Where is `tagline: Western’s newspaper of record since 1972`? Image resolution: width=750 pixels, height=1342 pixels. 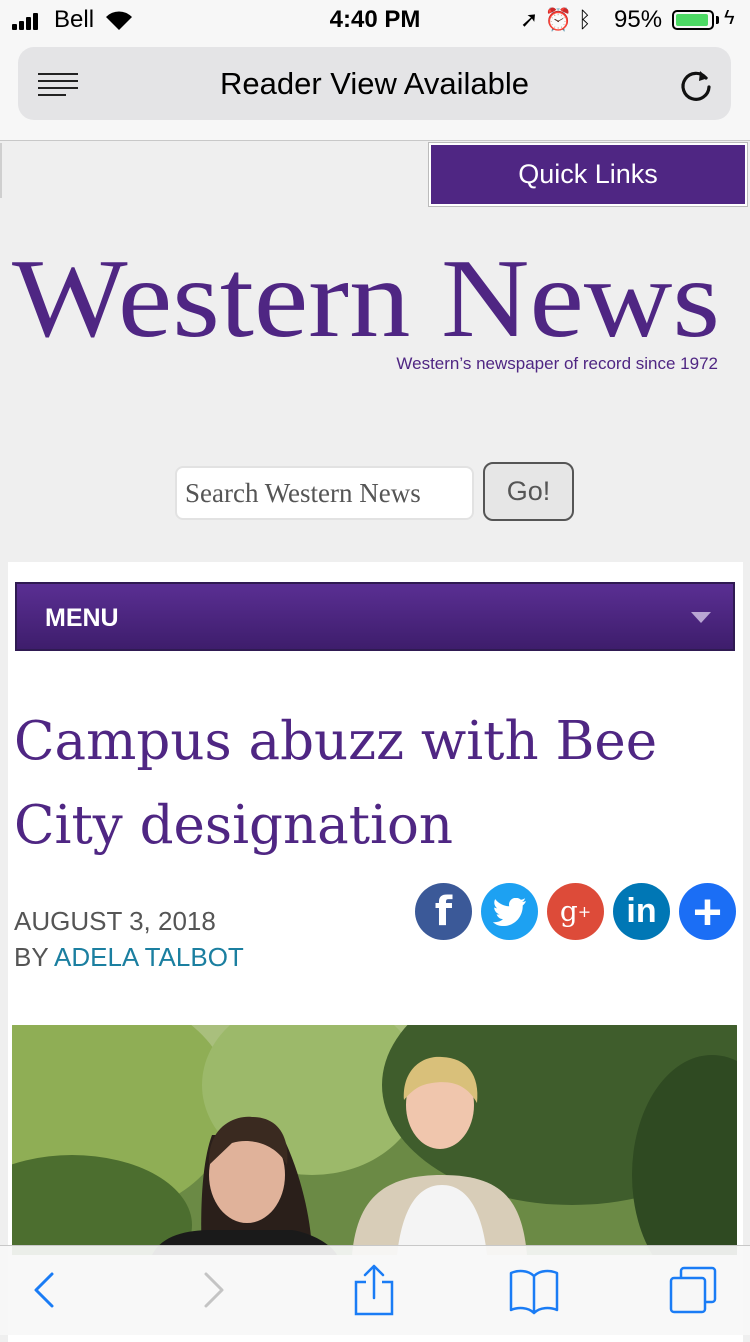 tagline: Western’s newspaper of record since 1972 is located at coordinates (557, 363).